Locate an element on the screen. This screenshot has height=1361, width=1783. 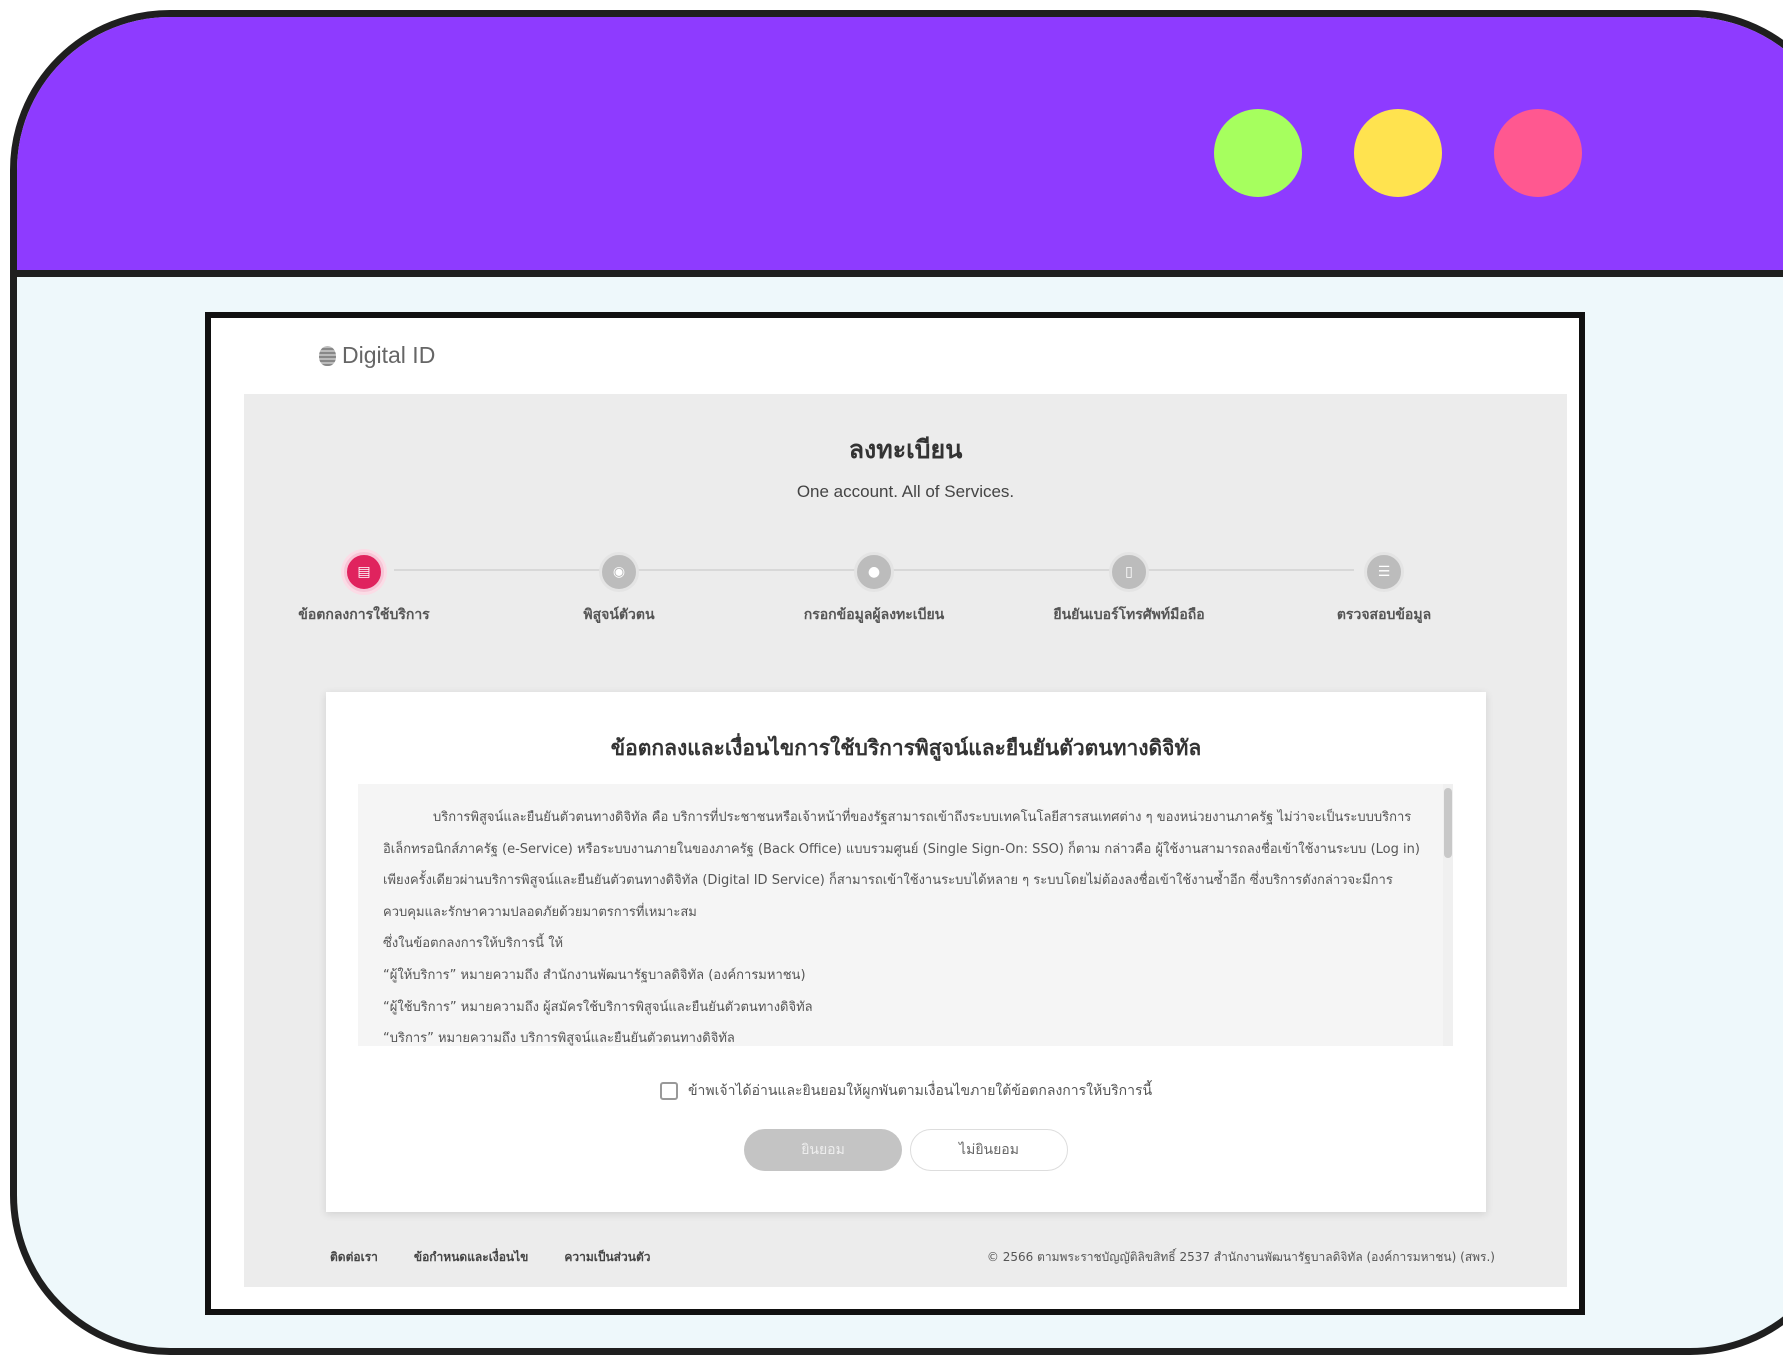
agree-checkbox is located at coordinates (668, 1091).